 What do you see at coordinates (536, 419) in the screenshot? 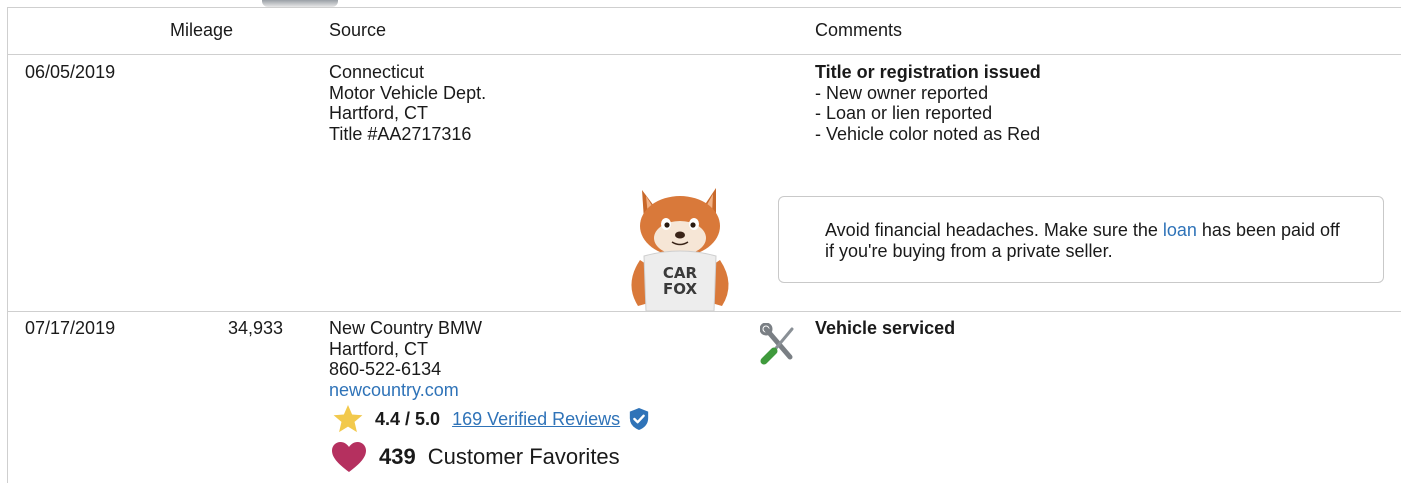
I see `verified-reviews-link: 169 Verified Reviews` at bounding box center [536, 419].